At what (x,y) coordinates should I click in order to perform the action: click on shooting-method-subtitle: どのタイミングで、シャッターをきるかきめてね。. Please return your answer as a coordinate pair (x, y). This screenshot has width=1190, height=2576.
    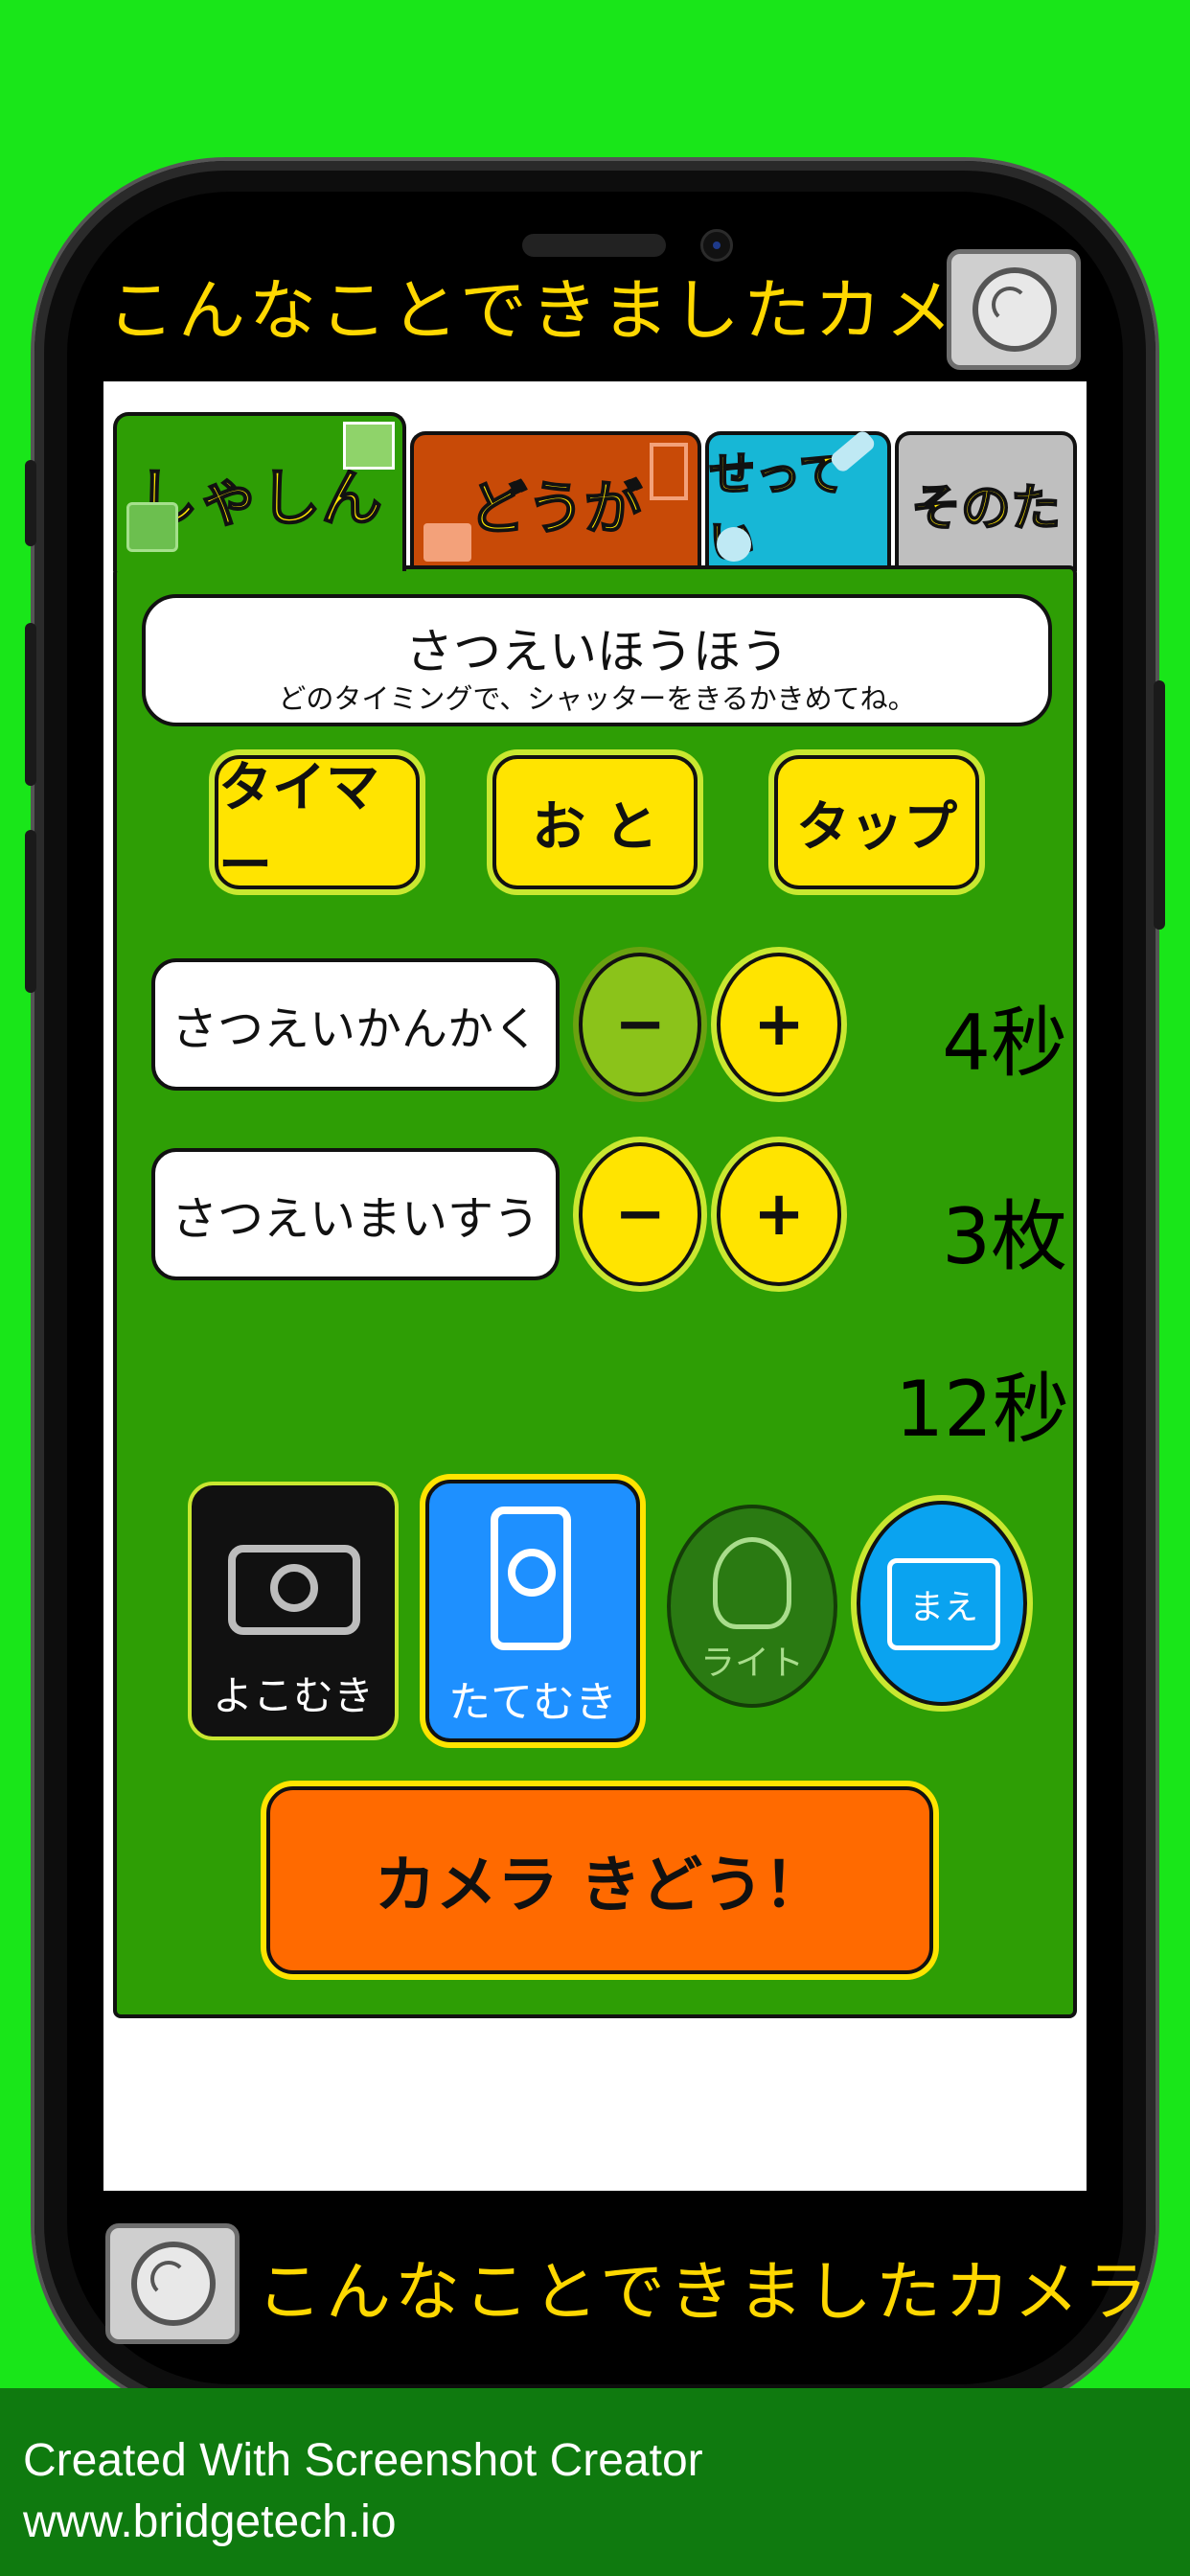
    Looking at the image, I should click on (597, 698).